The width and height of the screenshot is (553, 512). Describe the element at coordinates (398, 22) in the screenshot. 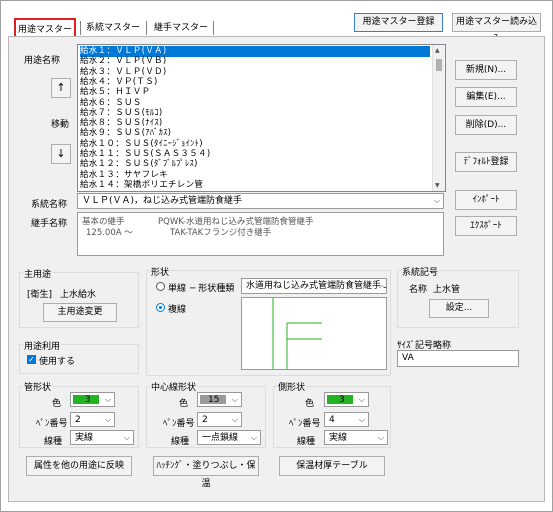

I see `register-usage-master-button: 用途マスター登録` at that location.